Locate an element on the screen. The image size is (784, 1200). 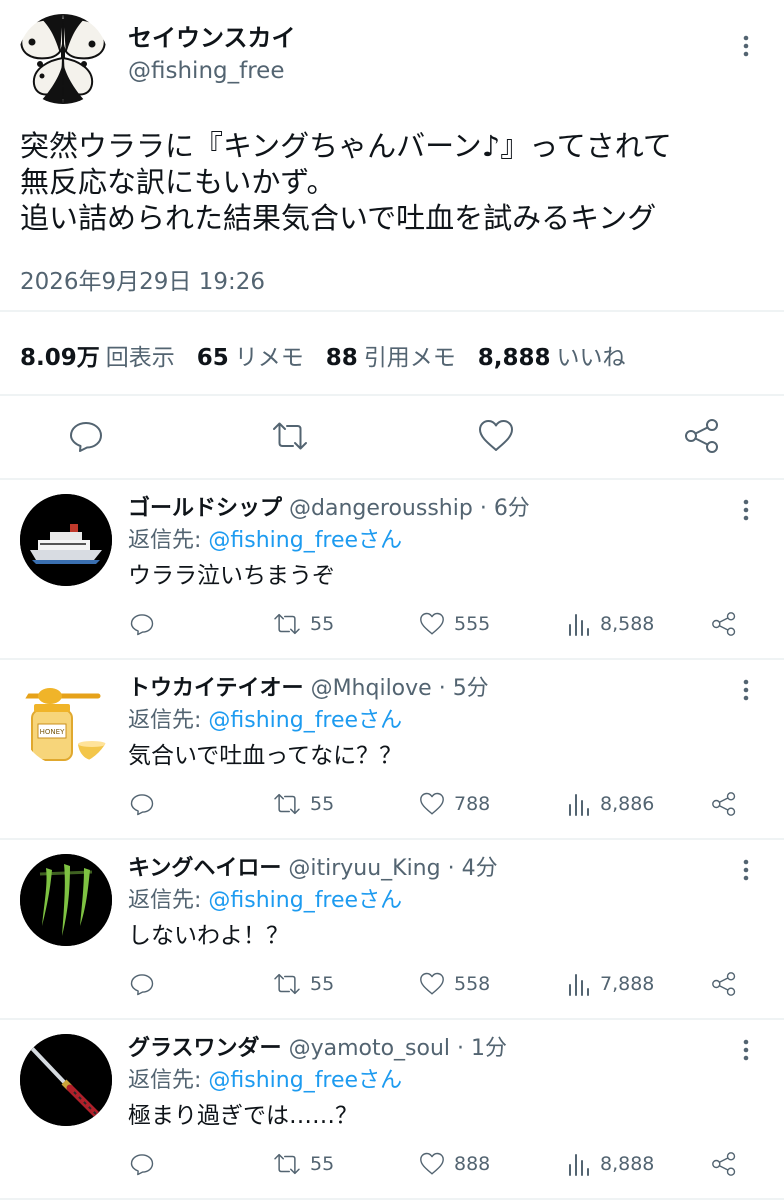
like-button is located at coordinates (496, 436).